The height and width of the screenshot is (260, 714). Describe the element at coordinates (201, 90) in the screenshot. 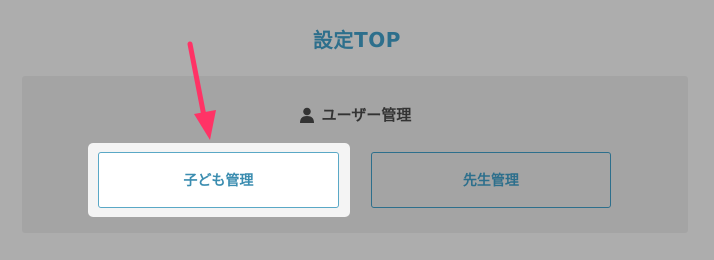

I see `arrow-pointer-icon` at that location.